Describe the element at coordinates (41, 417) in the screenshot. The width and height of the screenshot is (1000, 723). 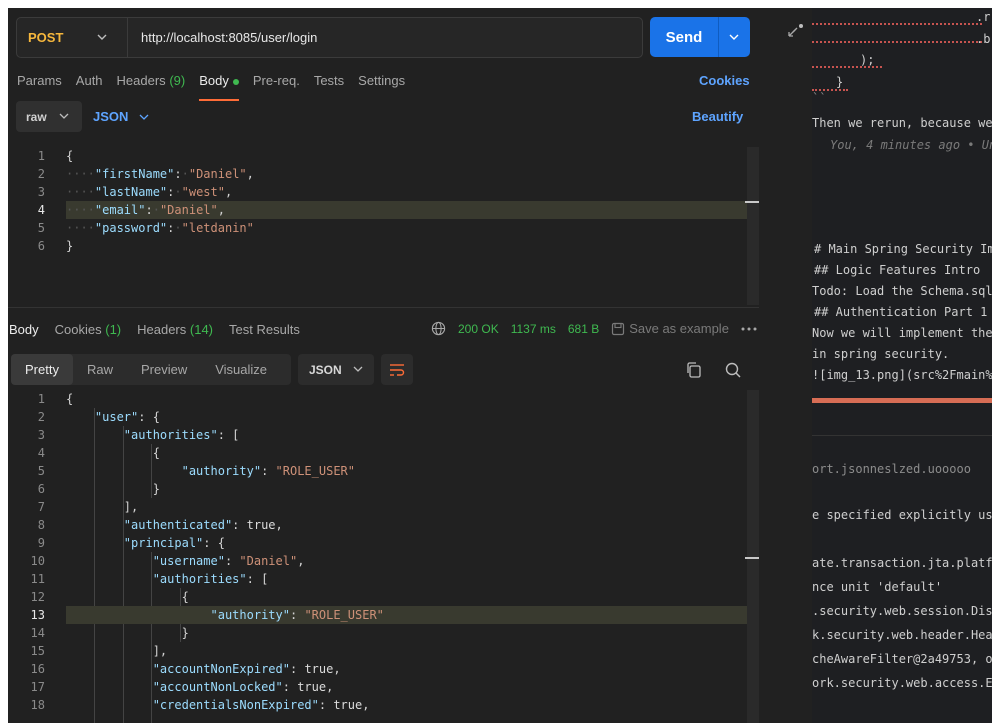
I see `line-number: 2` at that location.